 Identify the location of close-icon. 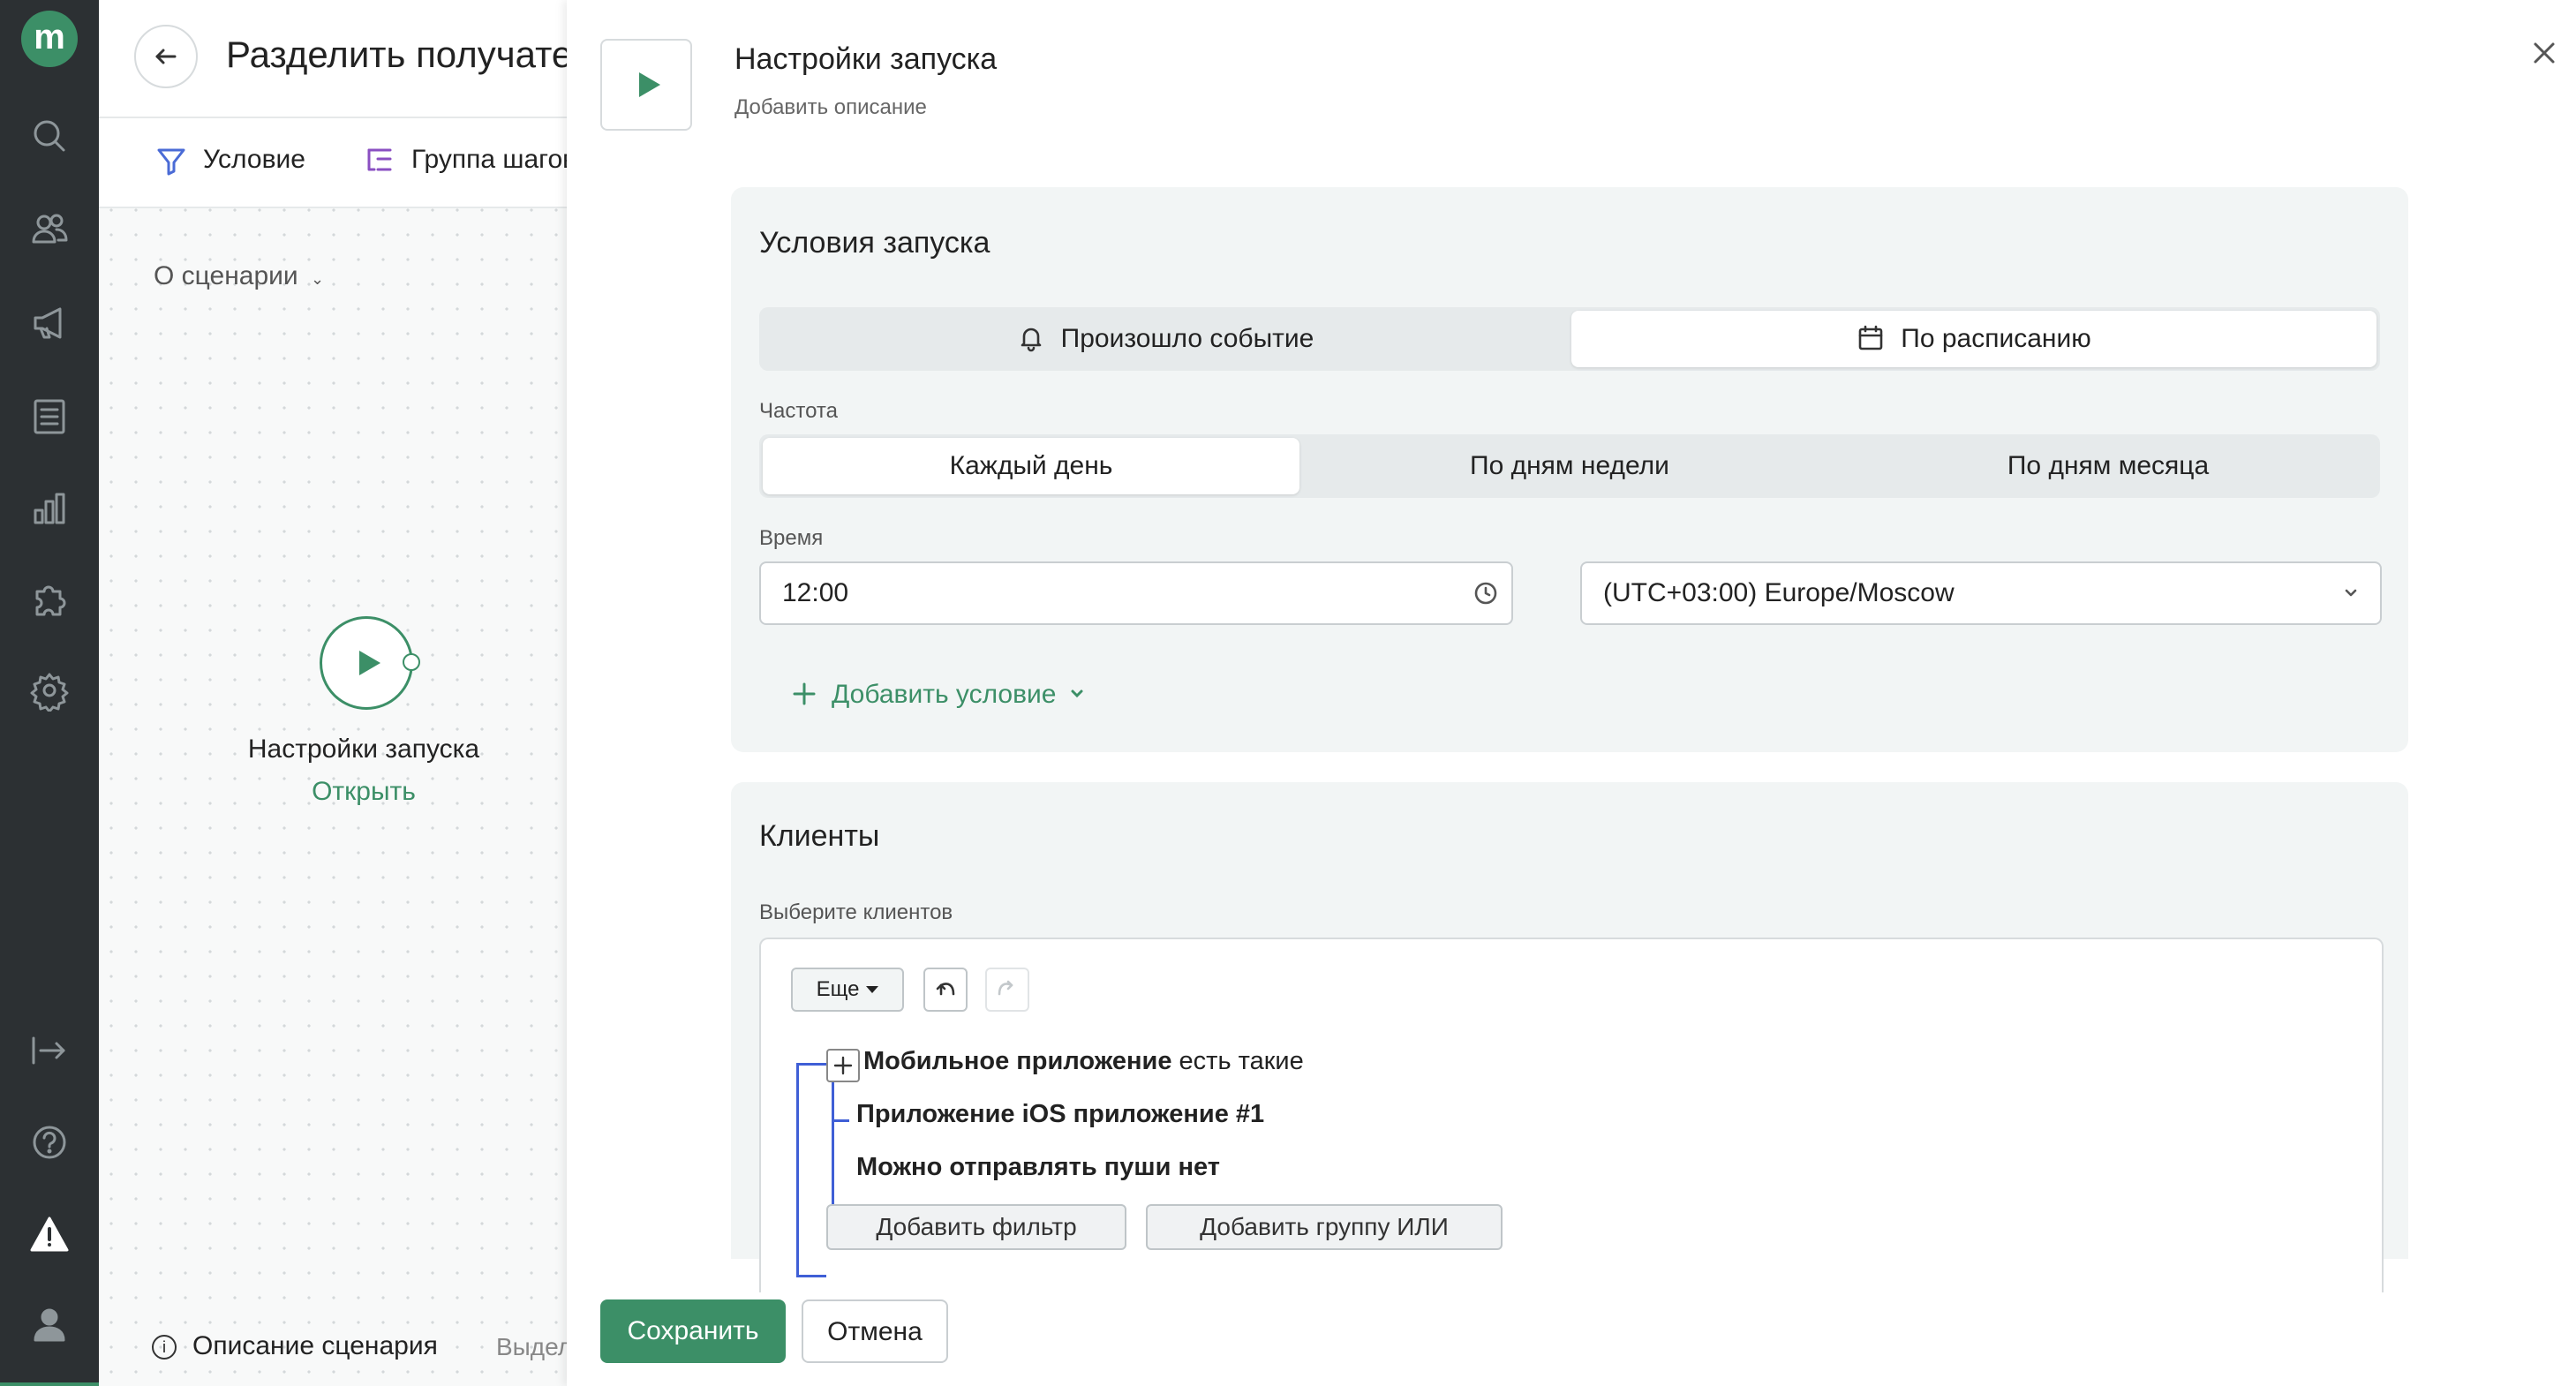
(2545, 53).